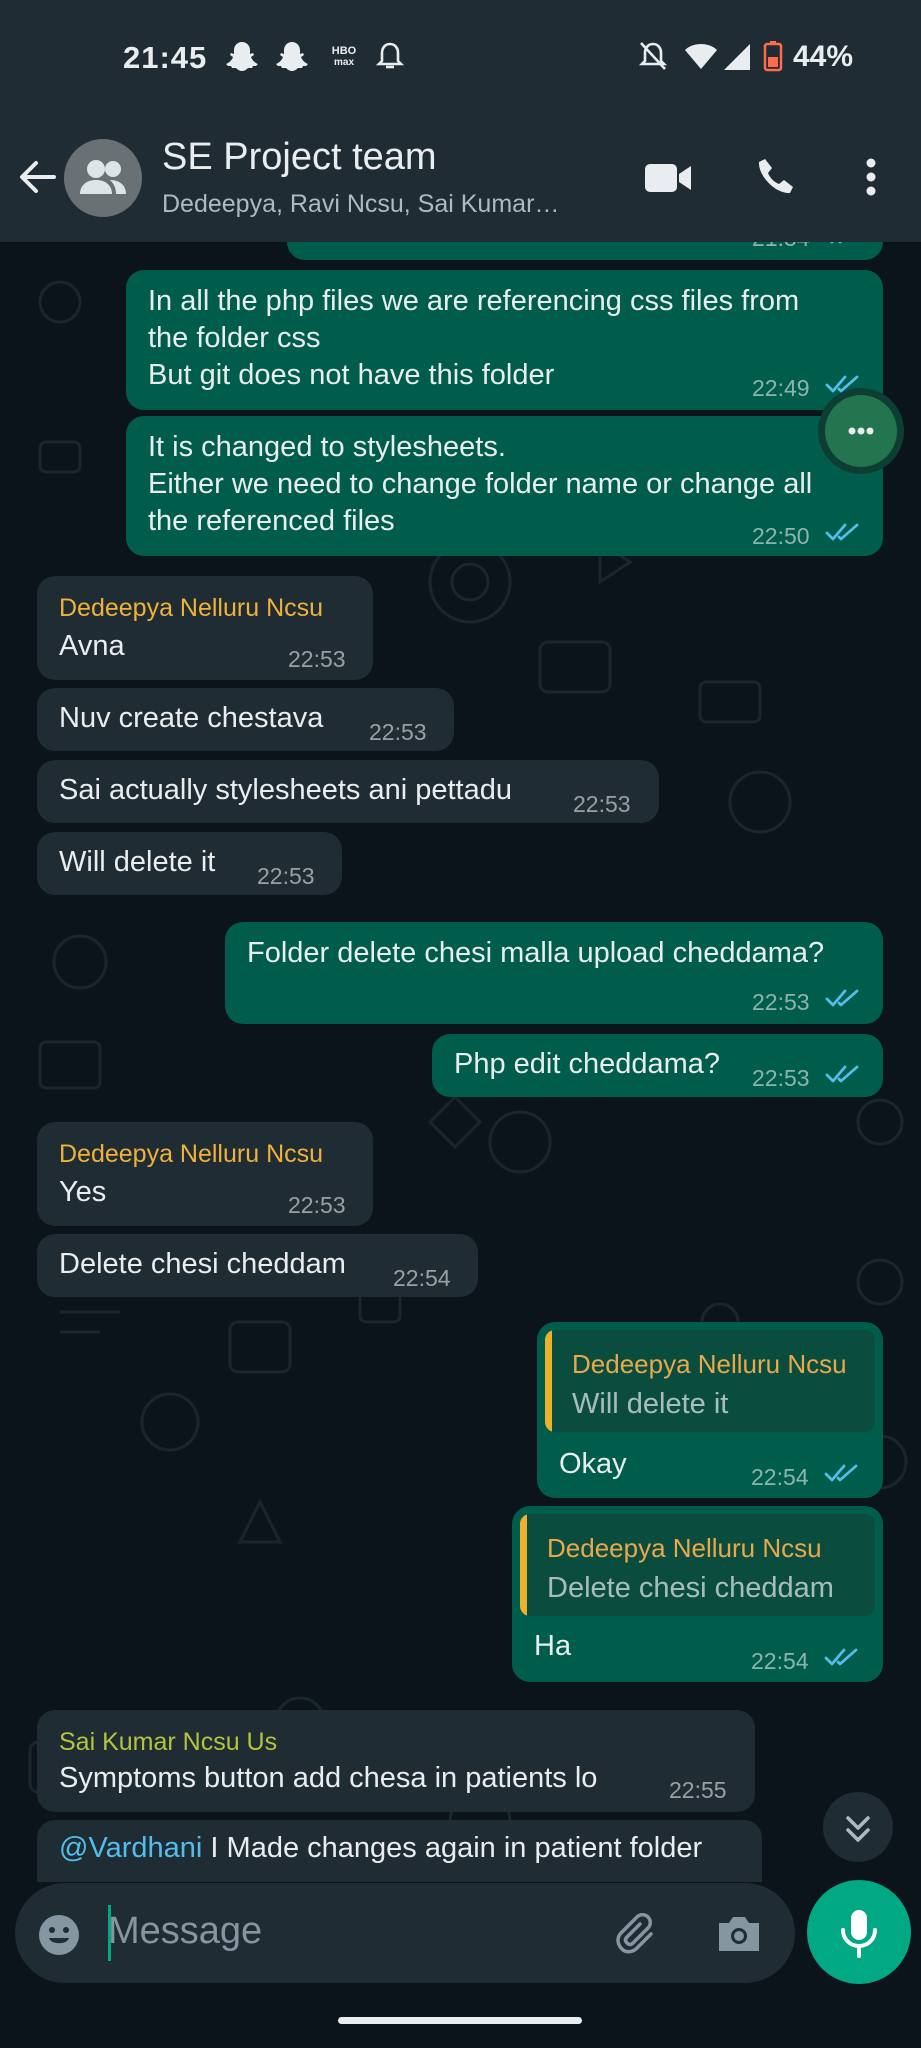 This screenshot has height=2048, width=921. What do you see at coordinates (38, 177) in the screenshot?
I see `back-arrow-icon` at bounding box center [38, 177].